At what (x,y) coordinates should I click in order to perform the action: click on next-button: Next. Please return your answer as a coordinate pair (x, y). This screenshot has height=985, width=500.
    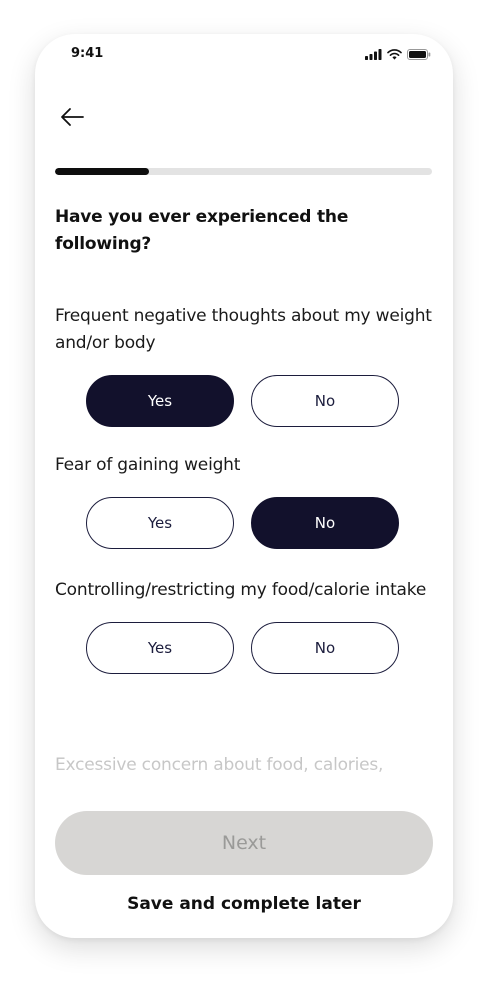
    Looking at the image, I should click on (244, 843).